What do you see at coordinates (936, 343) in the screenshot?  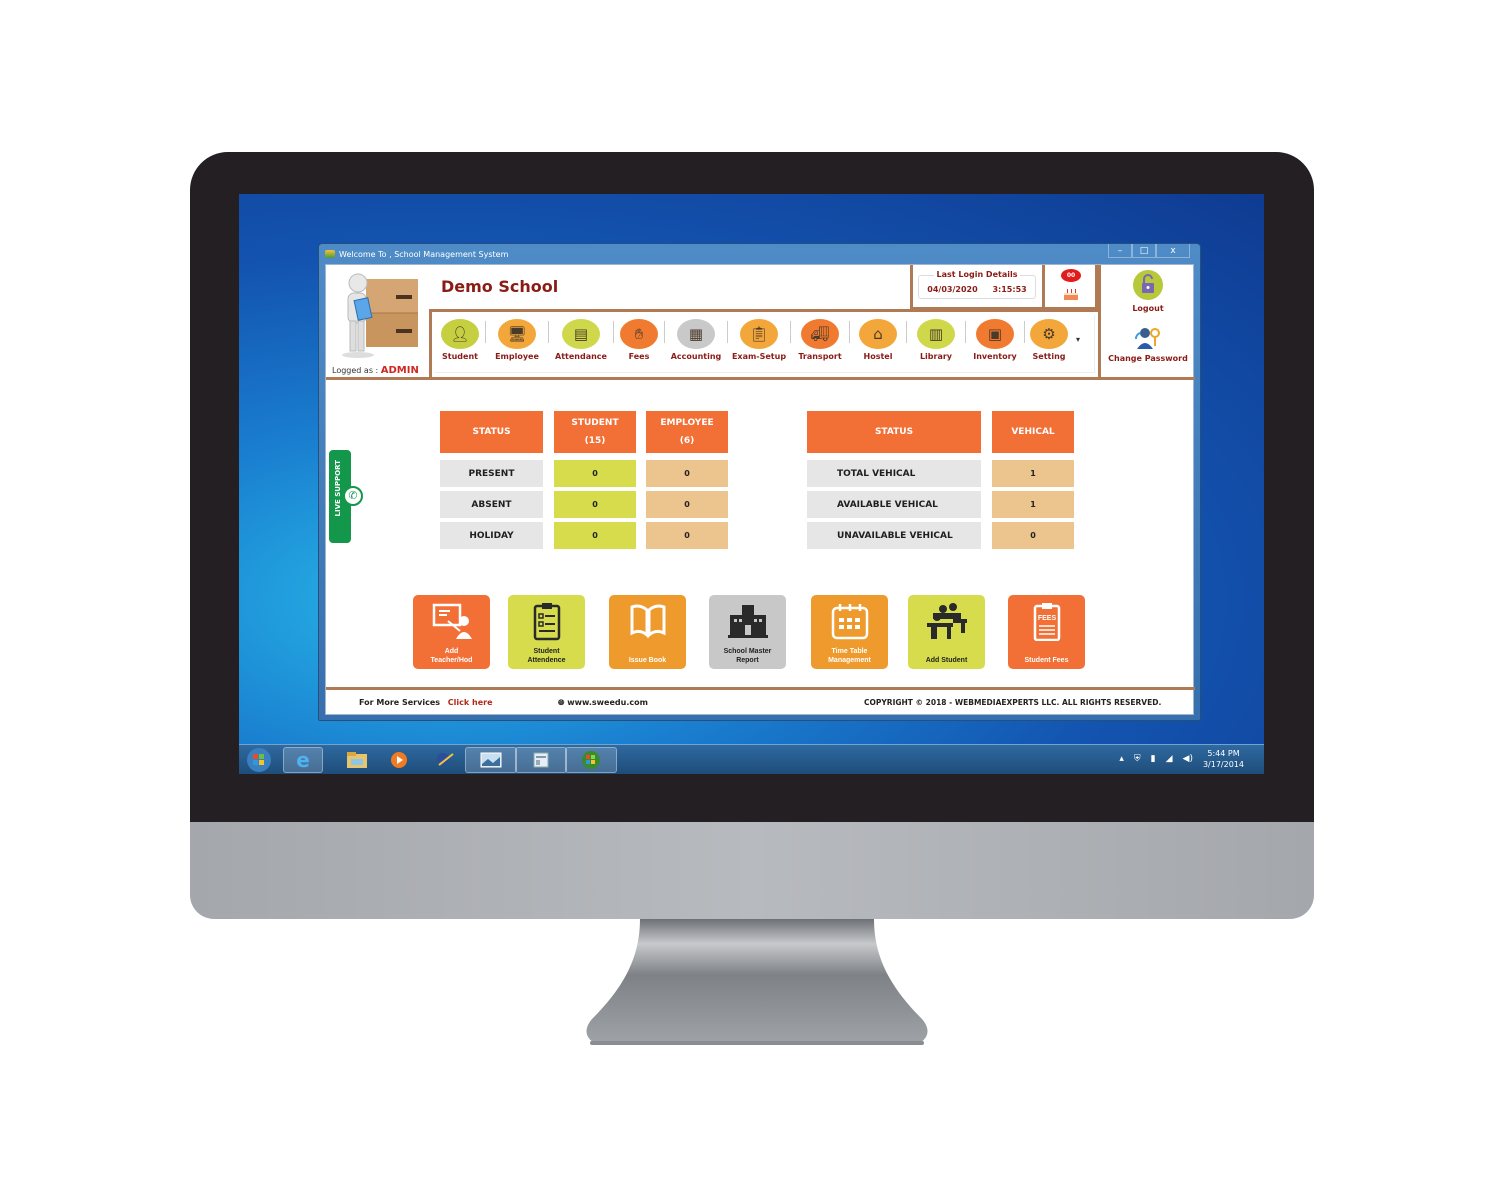 I see `nav-item-library: ▥ Library` at bounding box center [936, 343].